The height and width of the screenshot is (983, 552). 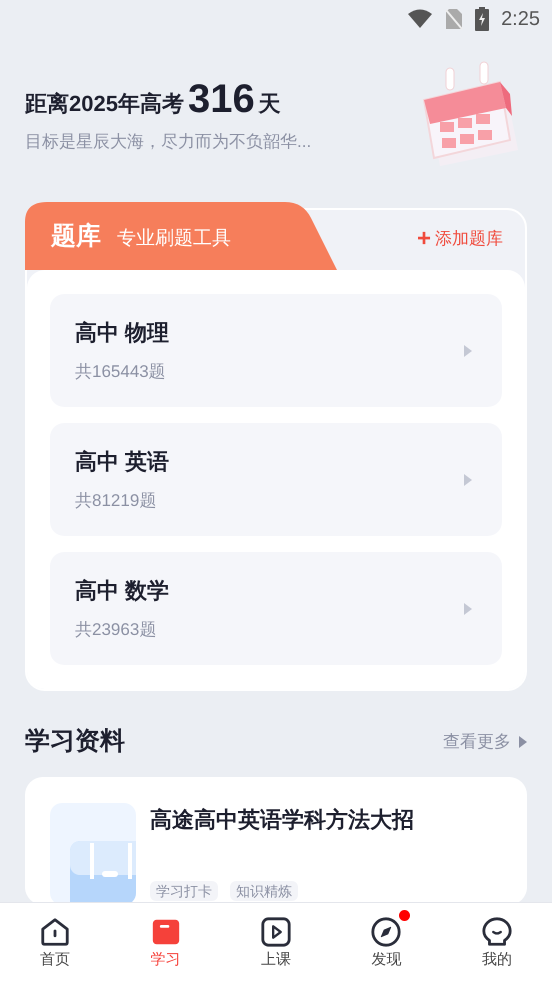 What do you see at coordinates (121, 372) in the screenshot?
I see `question-count: 共165443题` at bounding box center [121, 372].